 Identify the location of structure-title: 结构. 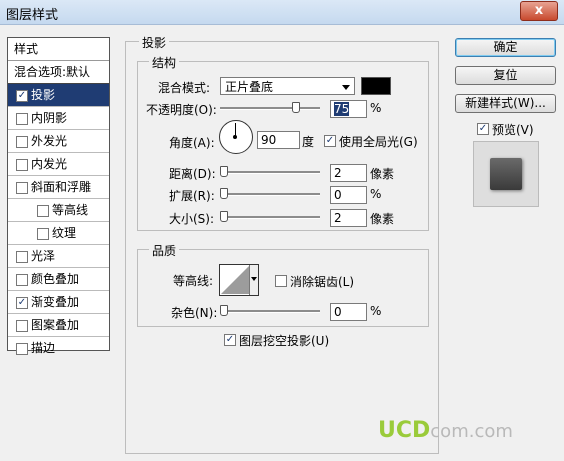
(164, 62).